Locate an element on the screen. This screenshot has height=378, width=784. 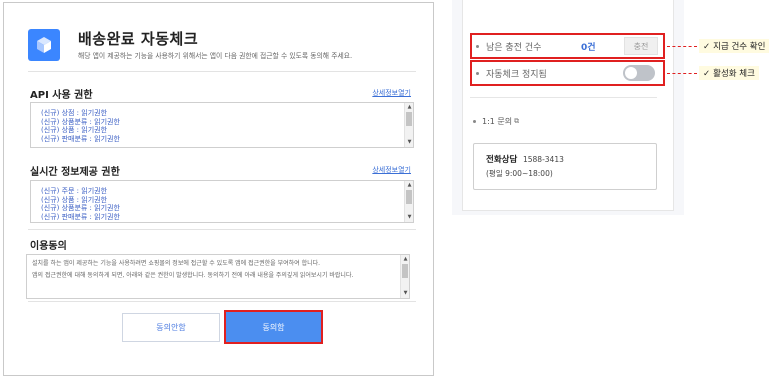
phone-consult-box: 전화상담 1588-3413 (평일 9:00~18:00) is located at coordinates (565, 166).